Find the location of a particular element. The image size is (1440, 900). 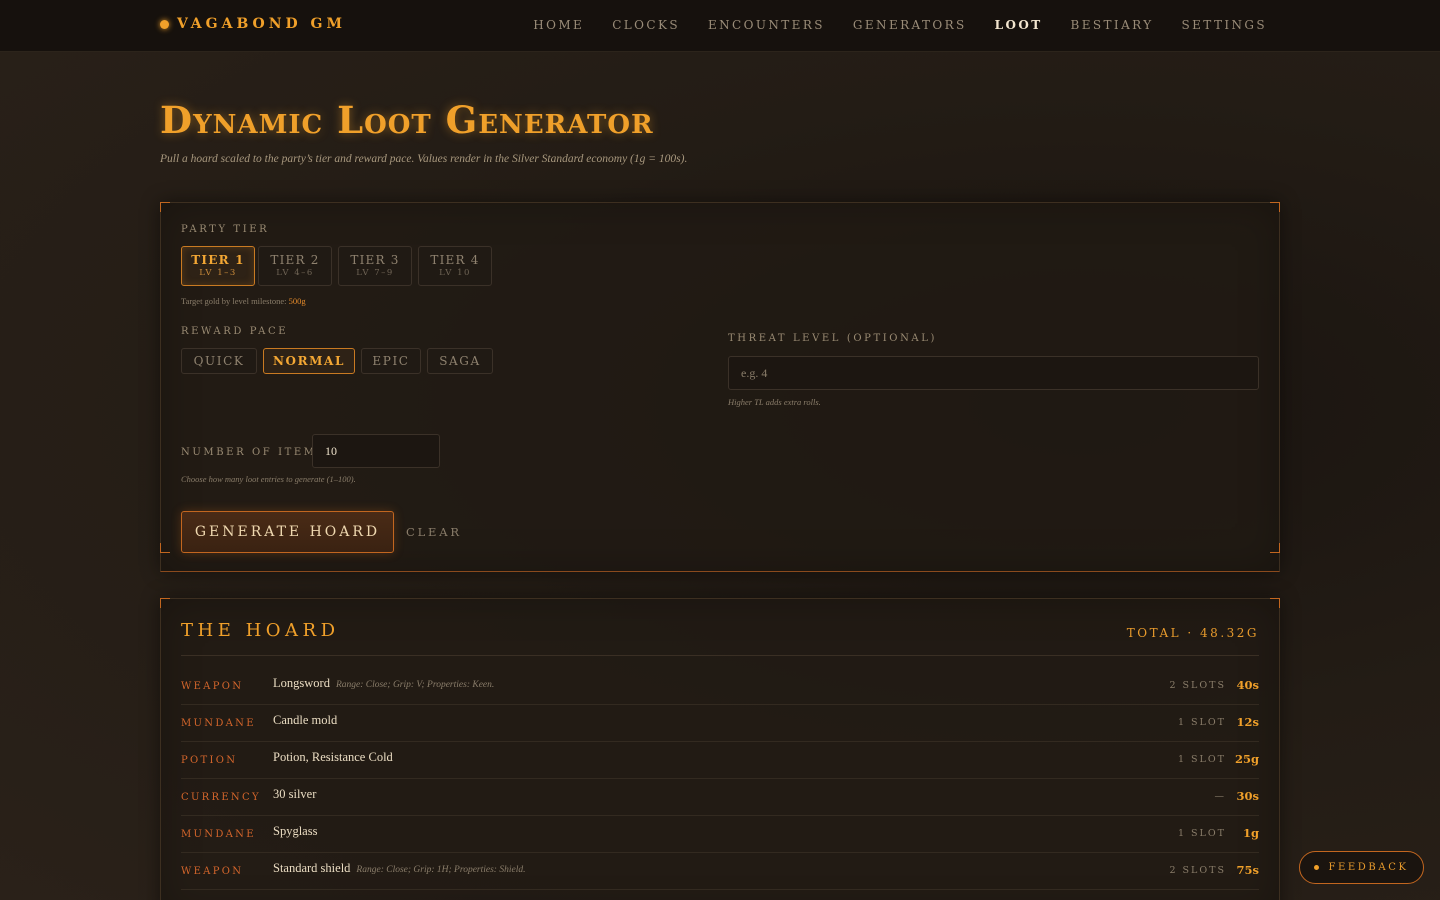

generate-hoard-button: GENERATE HOARD is located at coordinates (287, 532).